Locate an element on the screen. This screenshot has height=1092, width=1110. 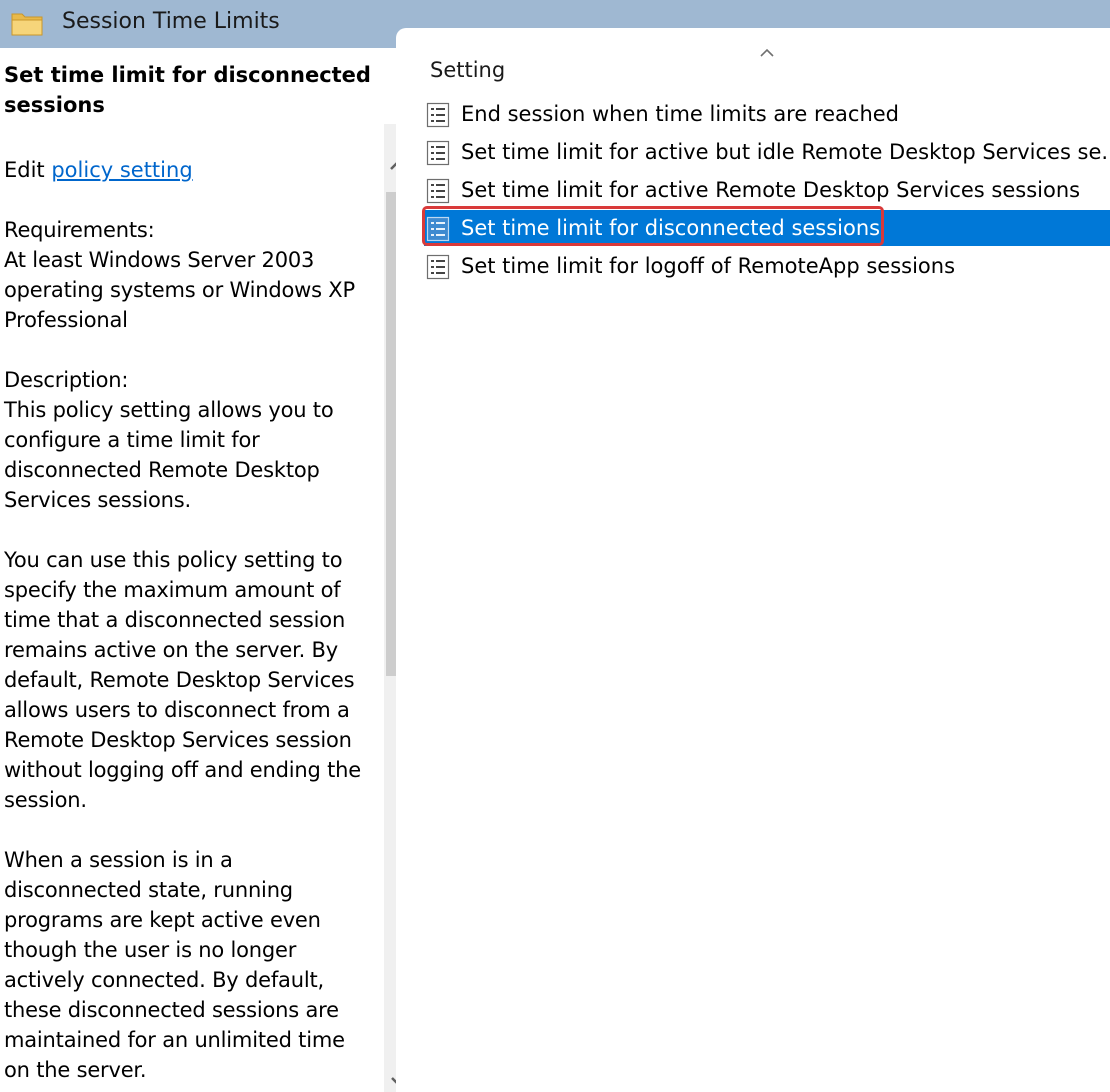
description-title: Set time limit for disconnected sessions is located at coordinates (187, 90).